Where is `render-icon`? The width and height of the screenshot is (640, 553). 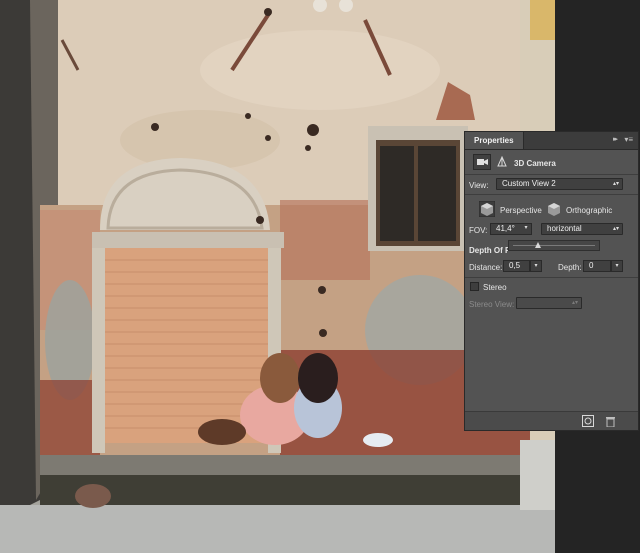 render-icon is located at coordinates (588, 421).